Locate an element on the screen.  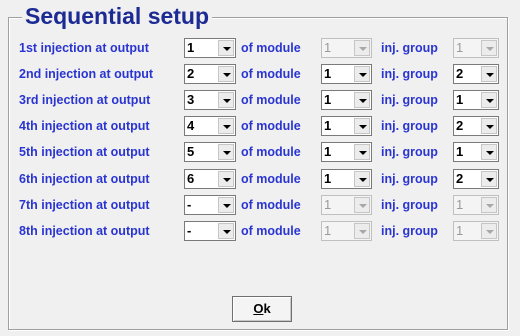
ok-button: Ok is located at coordinates (262, 309).